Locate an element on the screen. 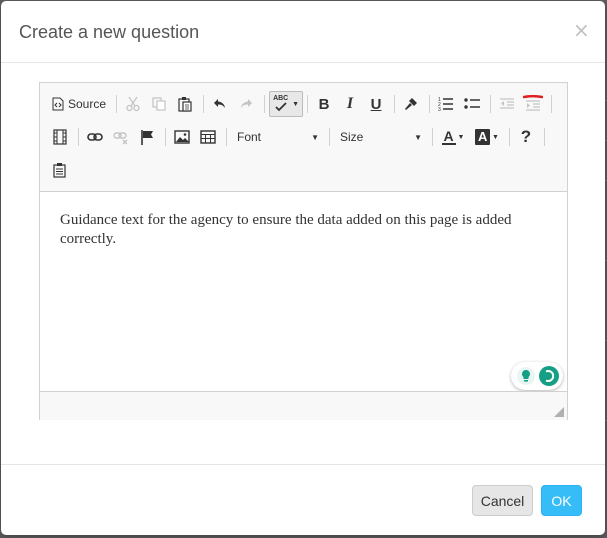  link-icon is located at coordinates (95, 137).